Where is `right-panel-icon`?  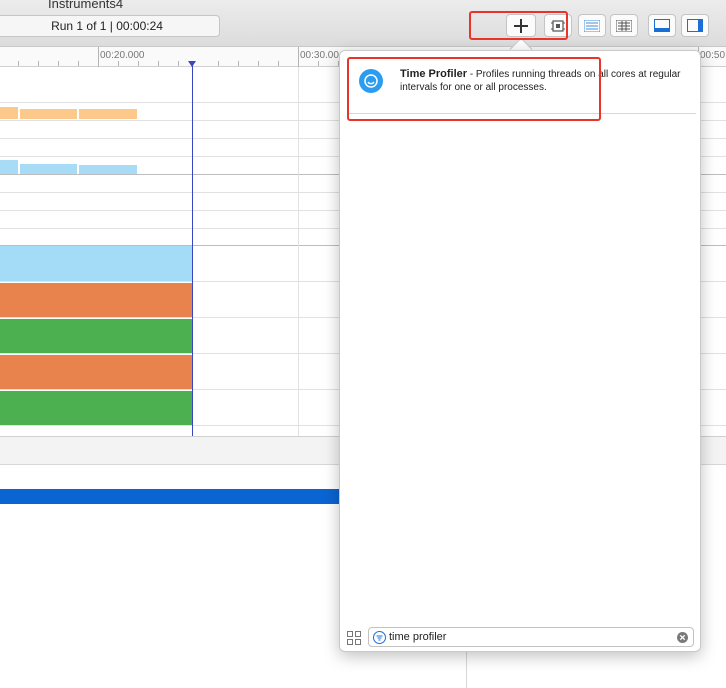
right-panel-icon is located at coordinates (695, 25).